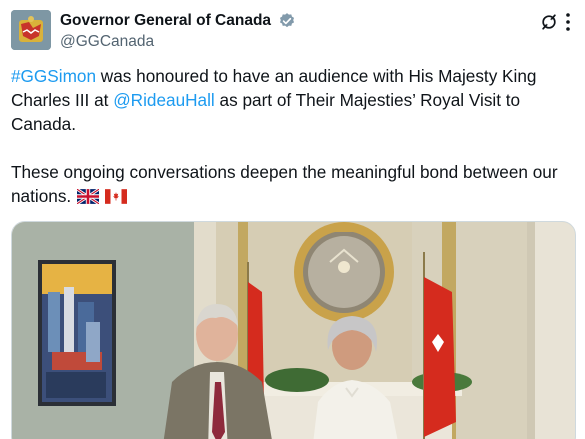 The height and width of the screenshot is (439, 585). I want to click on canada-flag-icon, so click(116, 198).